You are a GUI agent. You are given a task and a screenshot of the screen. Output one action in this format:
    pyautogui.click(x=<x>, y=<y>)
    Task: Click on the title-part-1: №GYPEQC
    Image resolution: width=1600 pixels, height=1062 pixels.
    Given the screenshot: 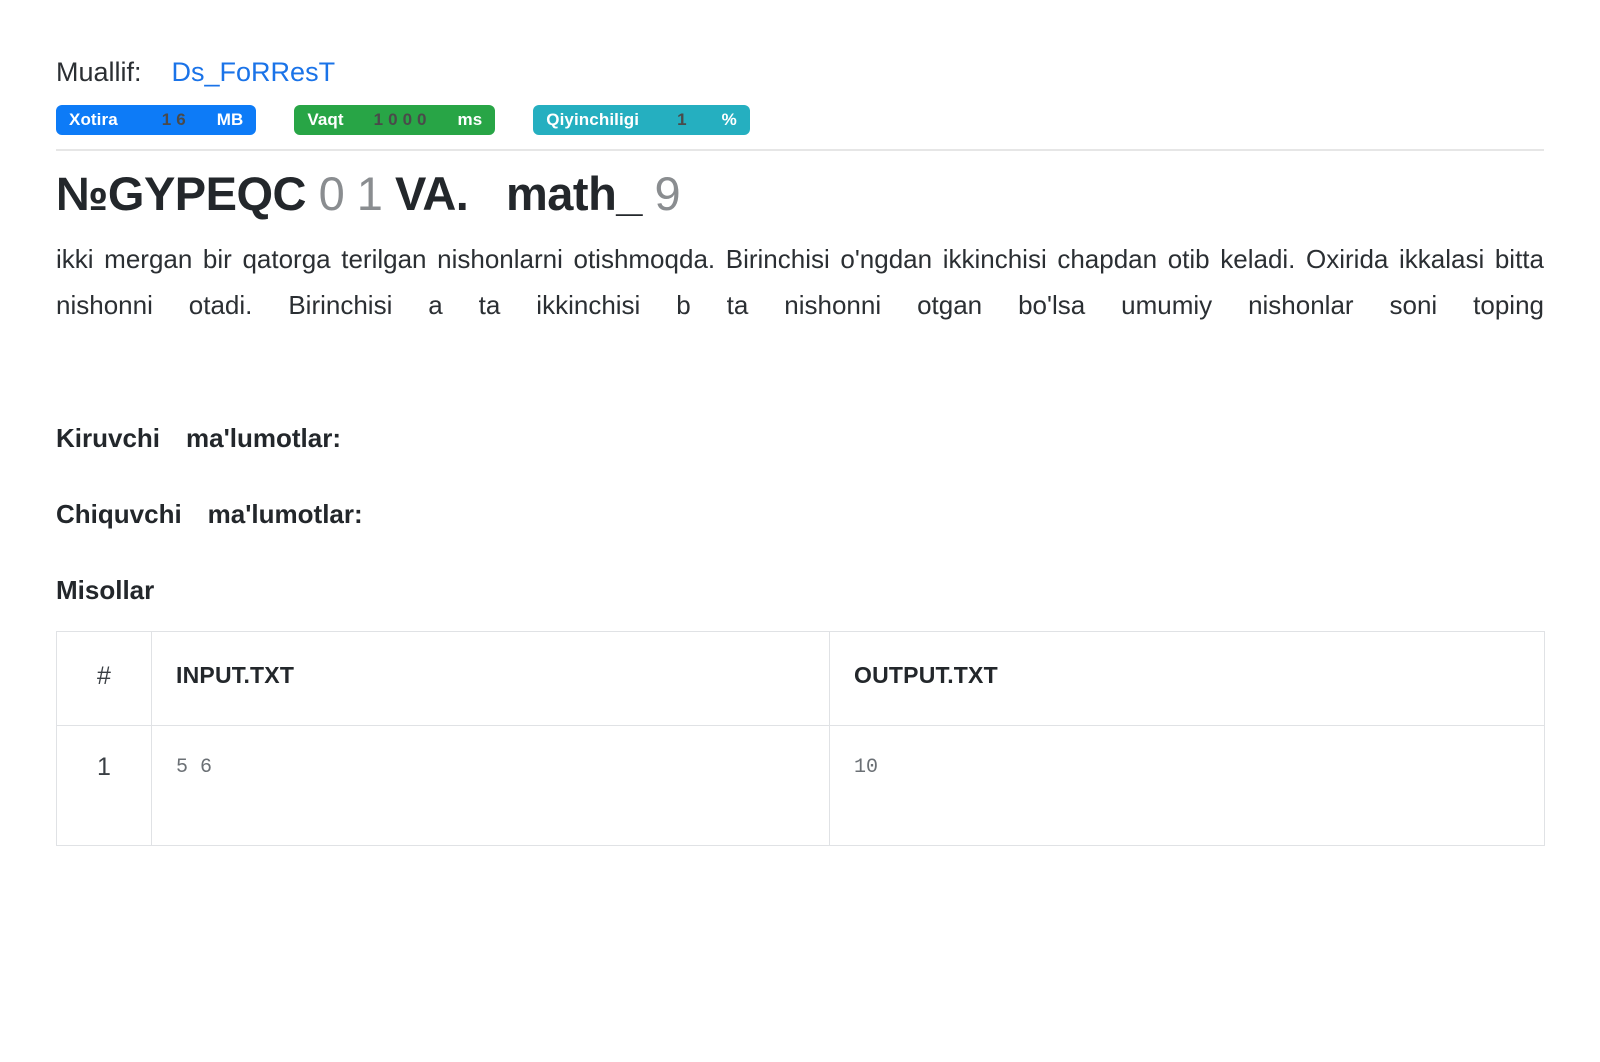 What is the action you would take?
    pyautogui.click(x=187, y=194)
    